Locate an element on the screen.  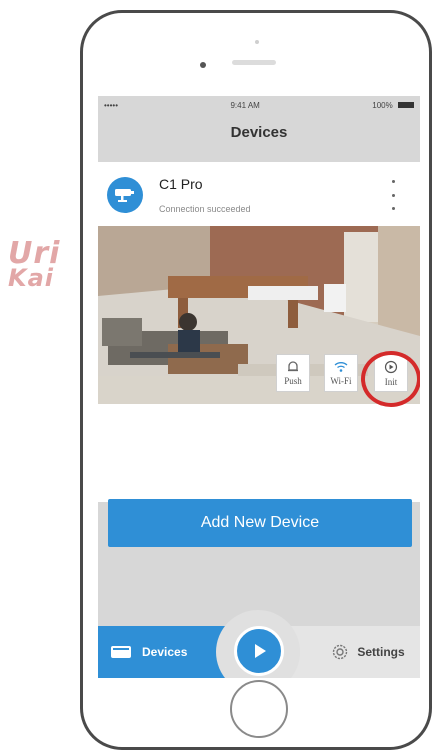
page-title: Devices is located at coordinates (259, 132).